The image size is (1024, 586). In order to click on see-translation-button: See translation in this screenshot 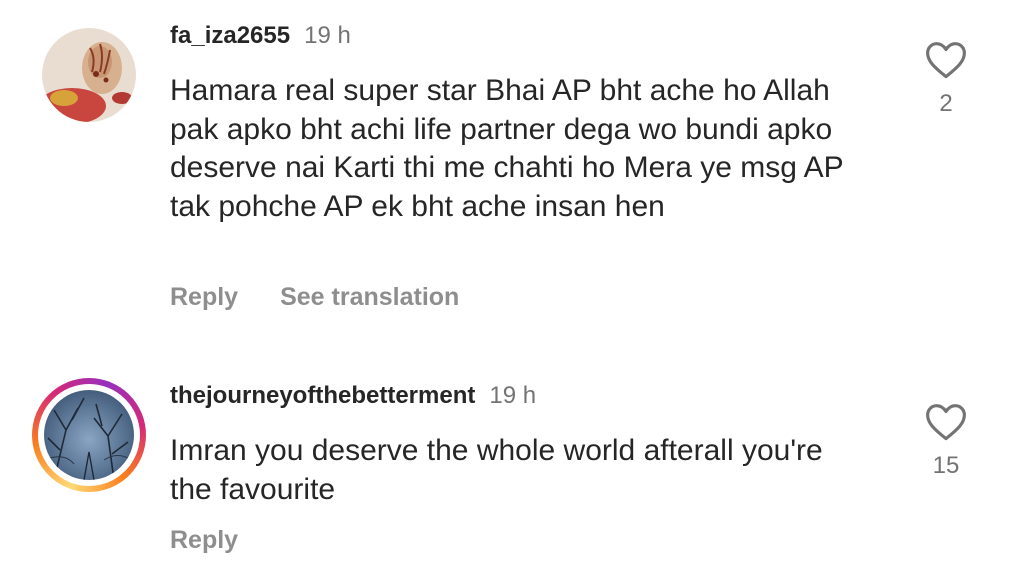, I will do `click(369, 297)`.